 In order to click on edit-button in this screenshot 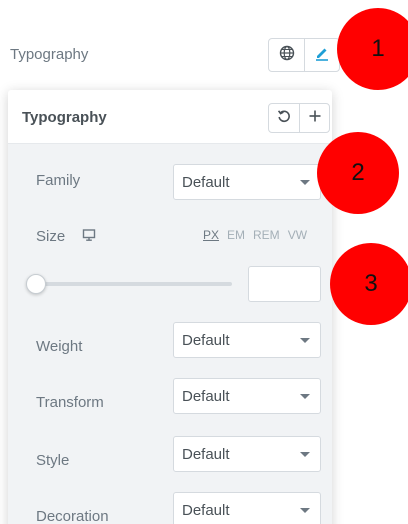, I will do `click(321, 55)`.